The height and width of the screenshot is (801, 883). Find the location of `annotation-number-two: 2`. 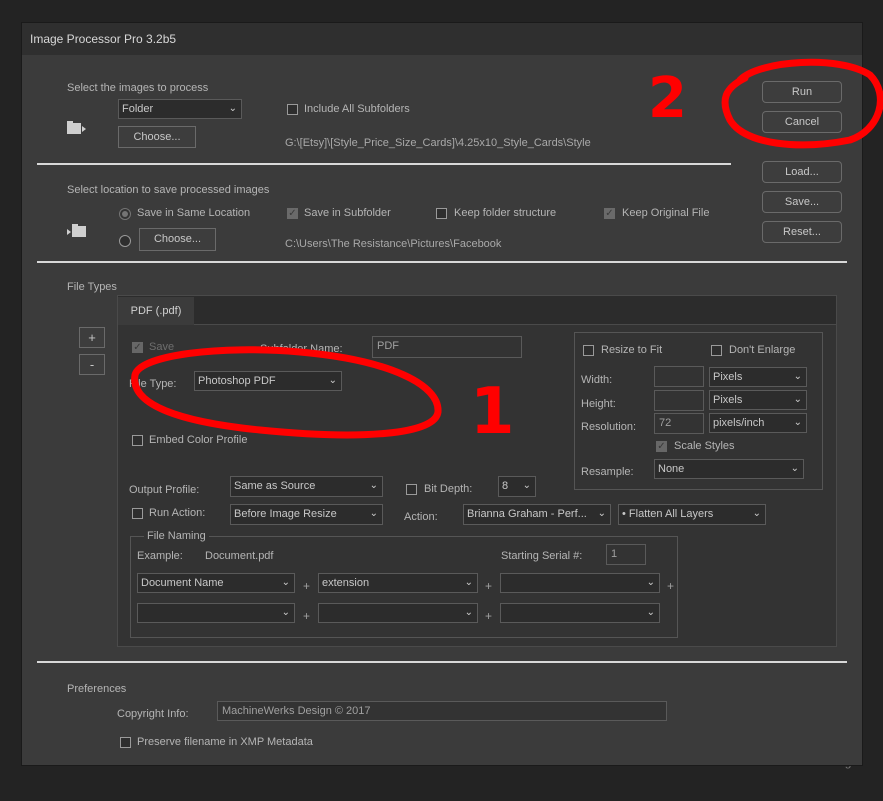

annotation-number-two: 2 is located at coordinates (667, 98).